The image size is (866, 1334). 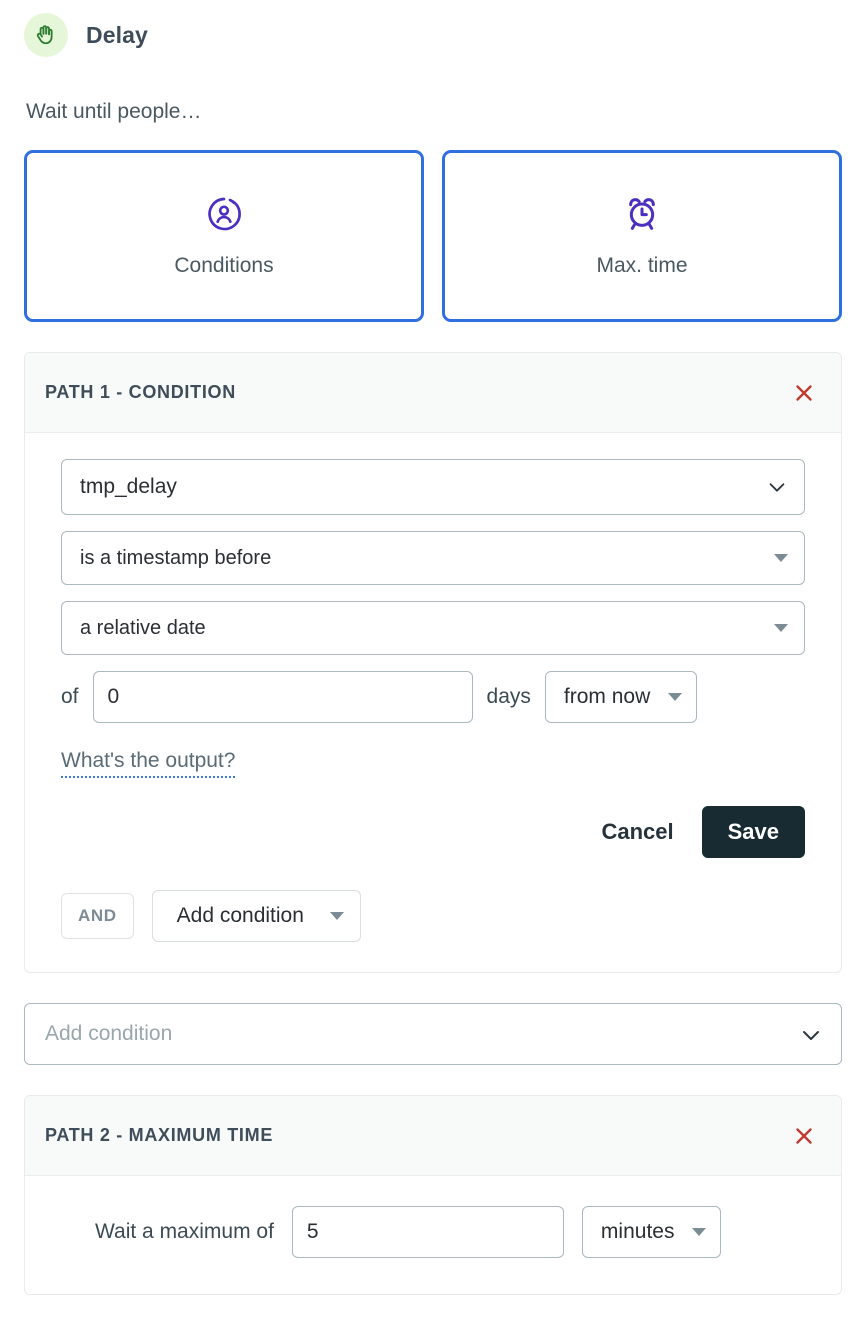 What do you see at coordinates (508, 696) in the screenshot?
I see `relative-unit-label: days` at bounding box center [508, 696].